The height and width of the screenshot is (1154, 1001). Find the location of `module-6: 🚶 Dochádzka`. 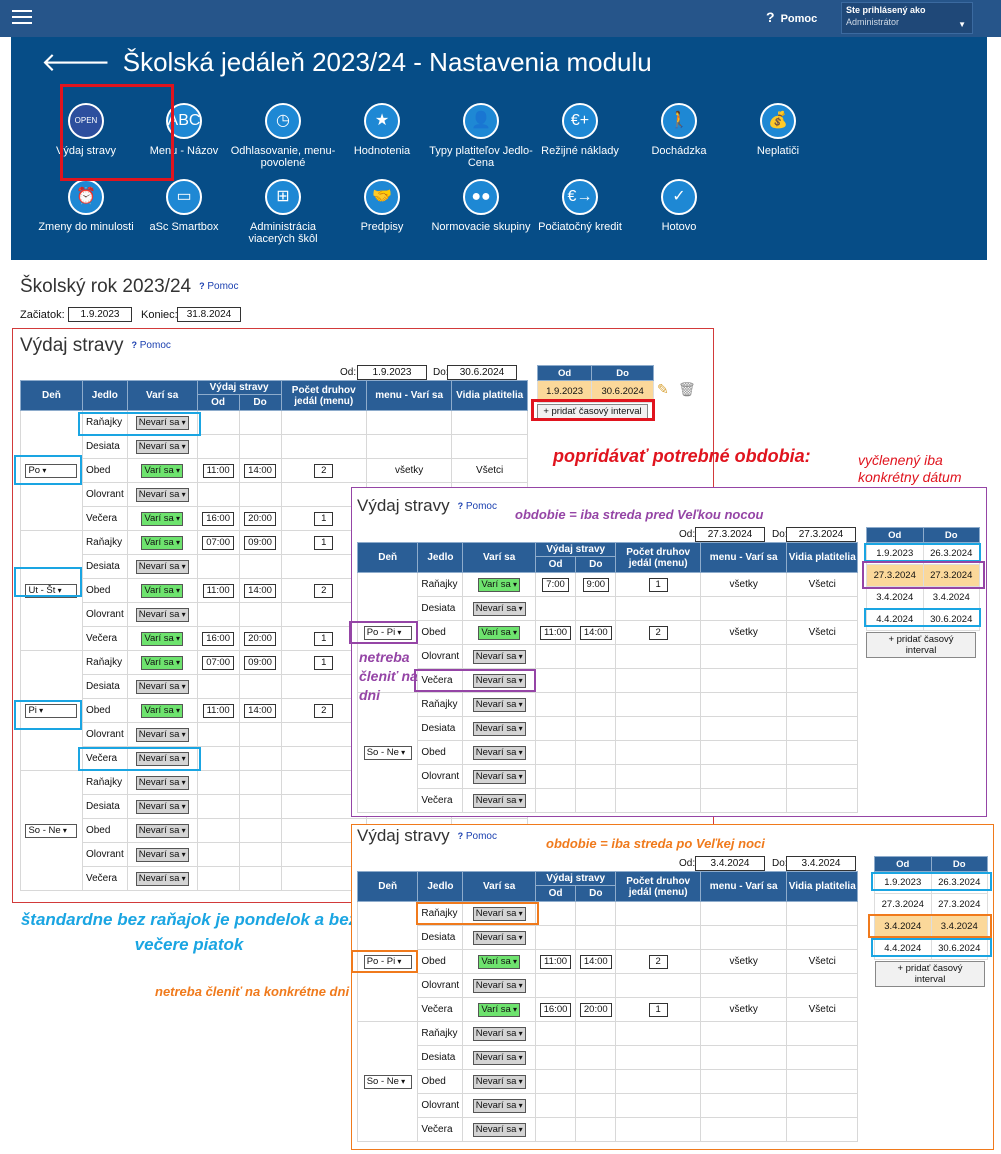

module-6: 🚶 Dochádzka is located at coordinates (679, 130).